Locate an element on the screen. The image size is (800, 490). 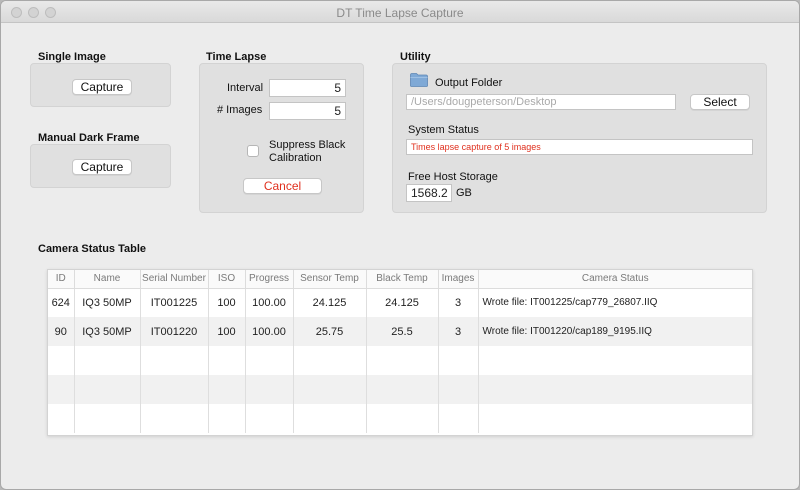
single-image-panel: Capture is located at coordinates (100, 85).